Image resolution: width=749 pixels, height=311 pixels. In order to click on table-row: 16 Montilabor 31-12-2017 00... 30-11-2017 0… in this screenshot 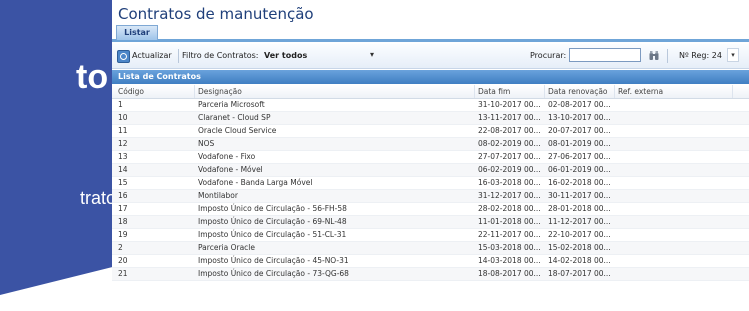, I will do `click(430, 196)`.